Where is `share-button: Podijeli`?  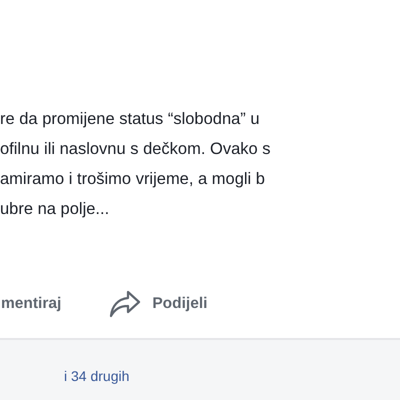 share-button: Podijeli is located at coordinates (158, 304).